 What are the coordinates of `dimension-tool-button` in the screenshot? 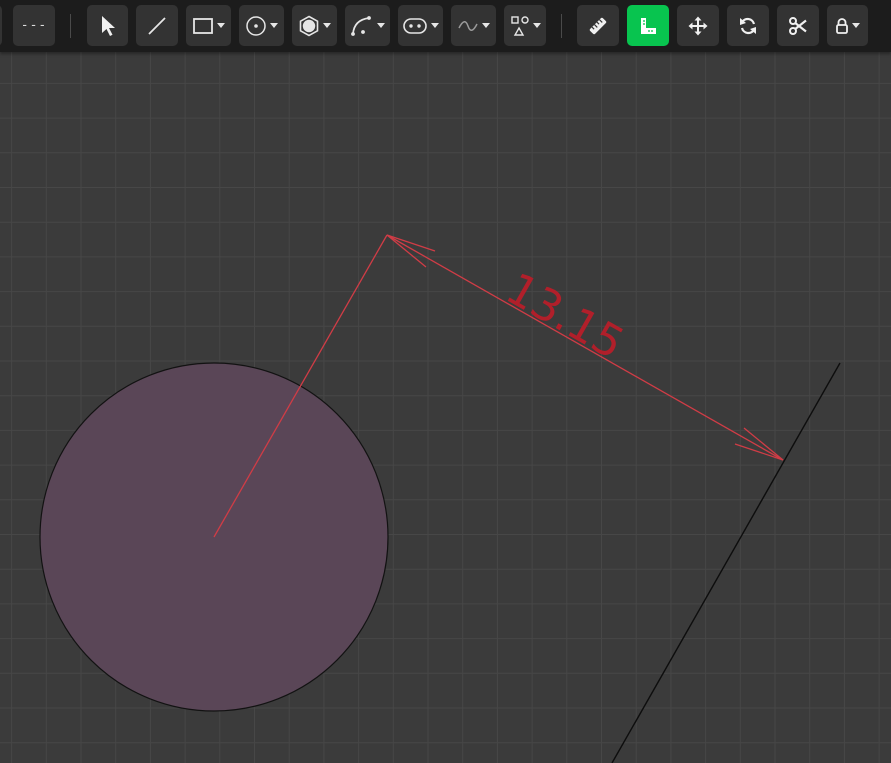 It's located at (648, 25).